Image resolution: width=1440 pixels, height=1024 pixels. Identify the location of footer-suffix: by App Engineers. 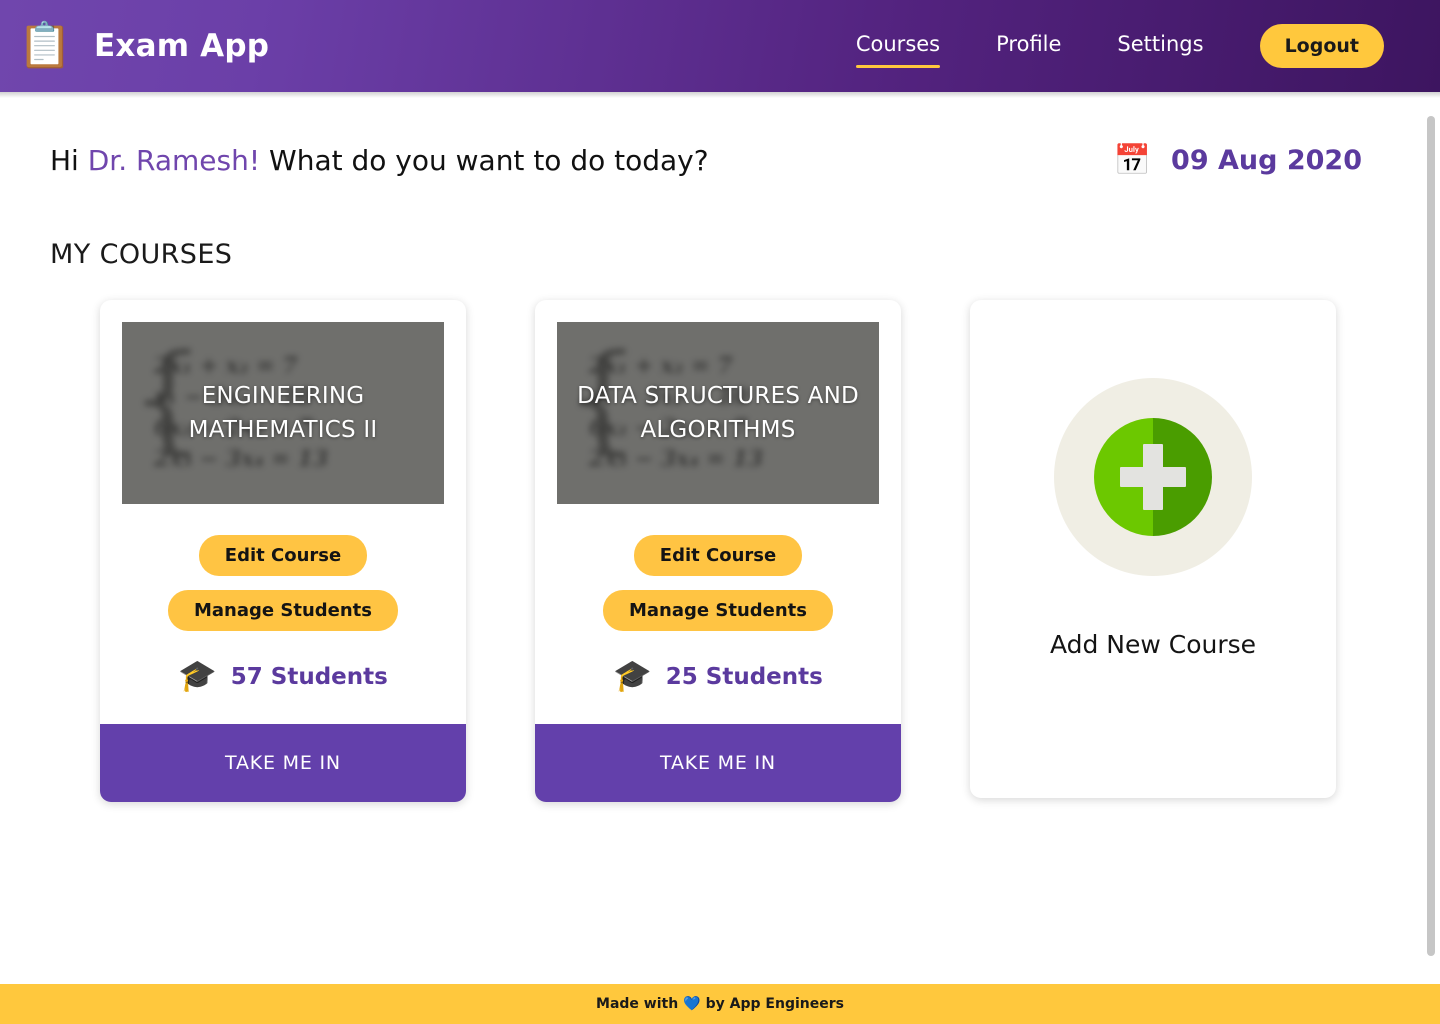
(774, 1004).